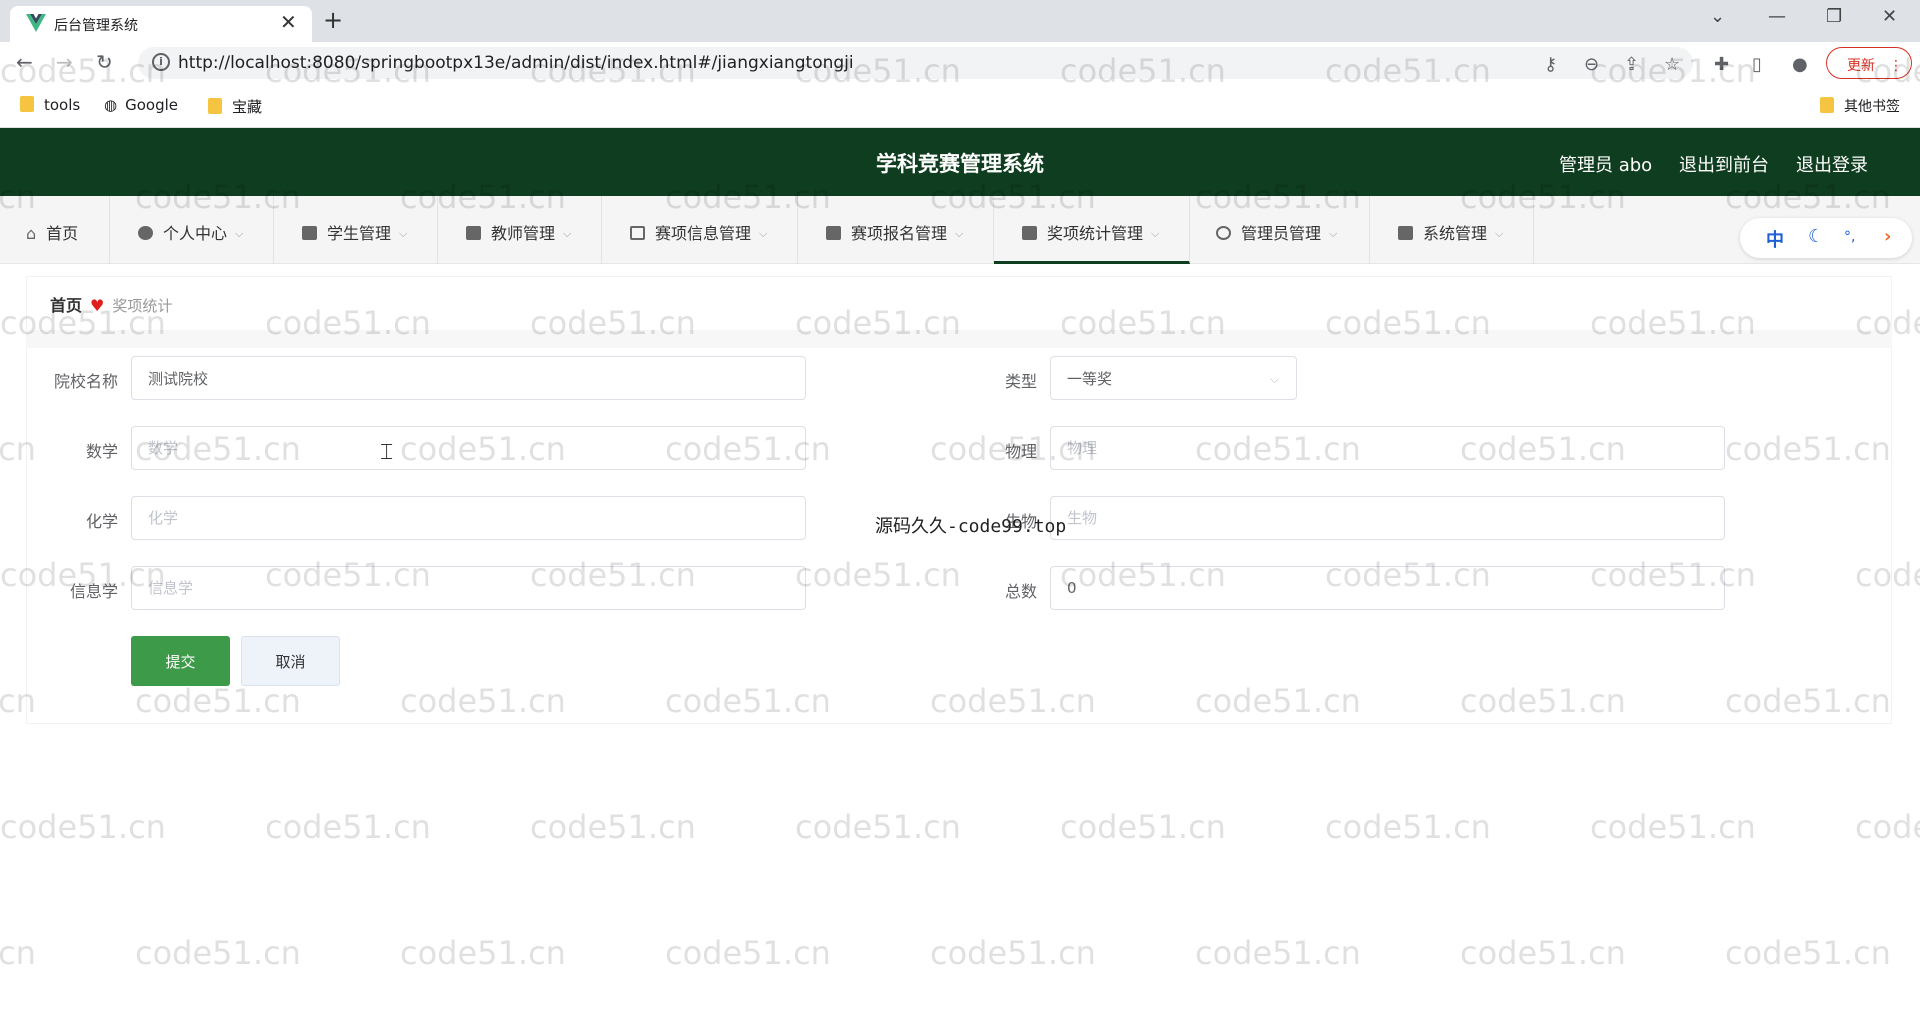 This screenshot has width=1920, height=1030. Describe the element at coordinates (468, 588) in the screenshot. I see `informatics-input` at that location.